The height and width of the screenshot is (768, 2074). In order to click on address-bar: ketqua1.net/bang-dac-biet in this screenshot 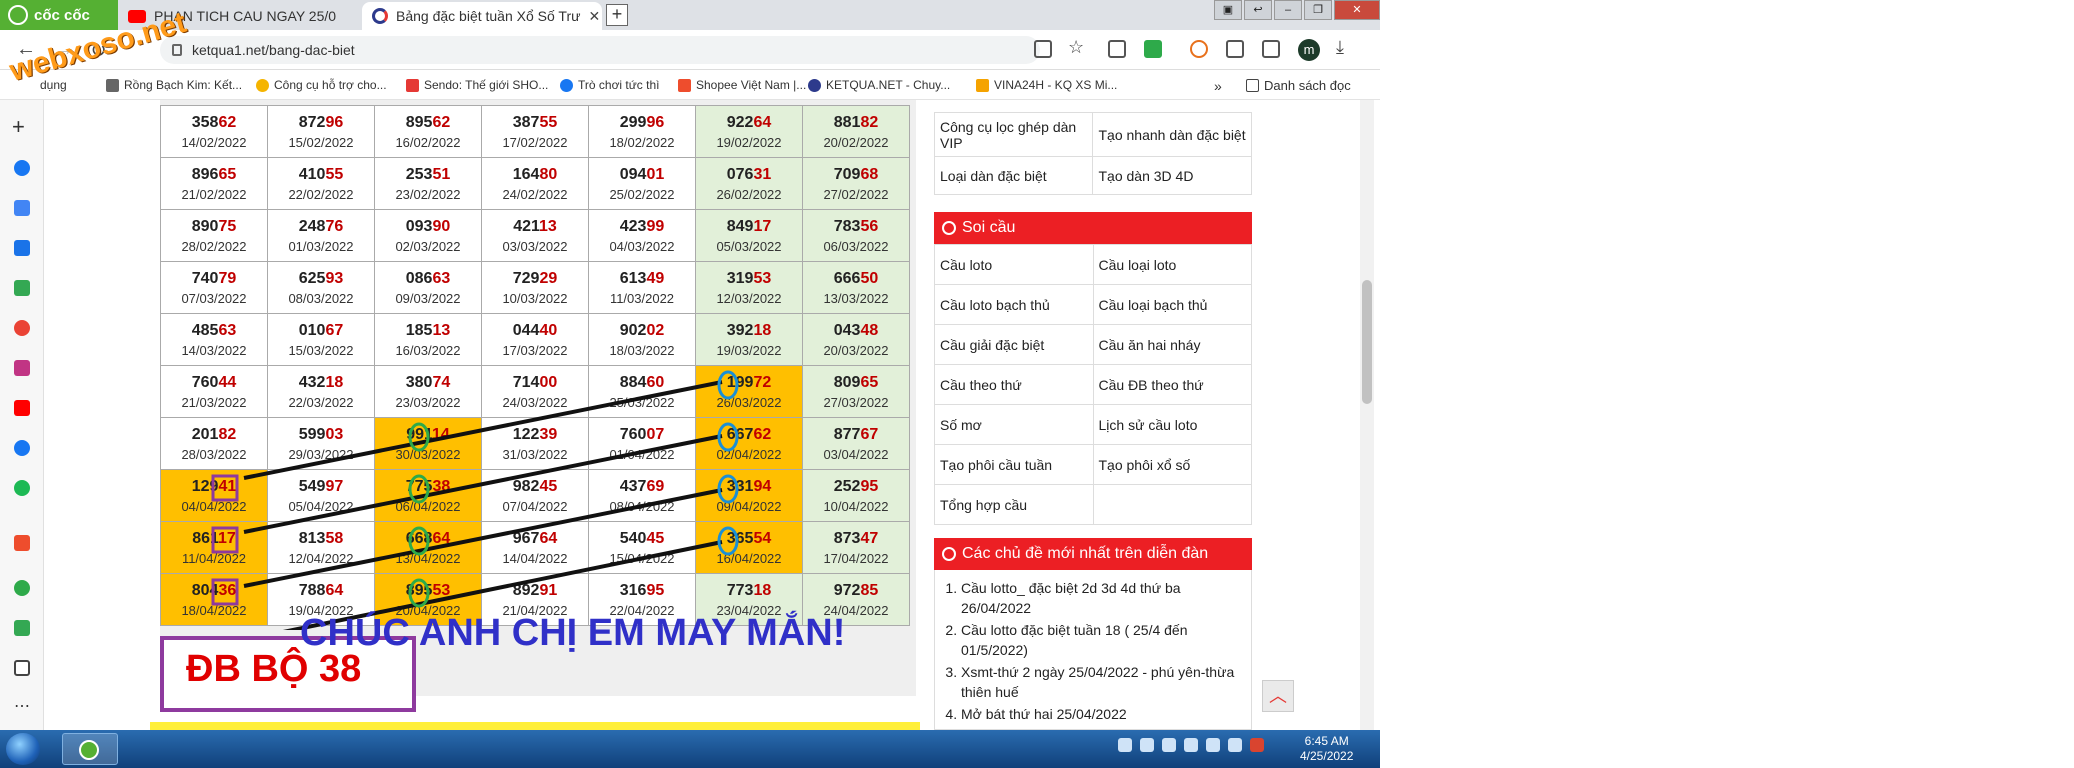, I will do `click(600, 50)`.